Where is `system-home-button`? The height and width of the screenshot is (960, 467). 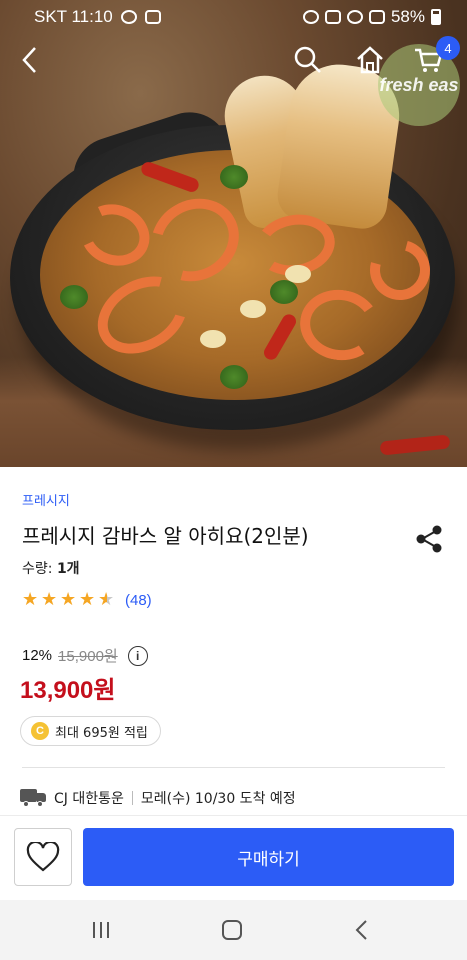 system-home-button is located at coordinates (232, 930).